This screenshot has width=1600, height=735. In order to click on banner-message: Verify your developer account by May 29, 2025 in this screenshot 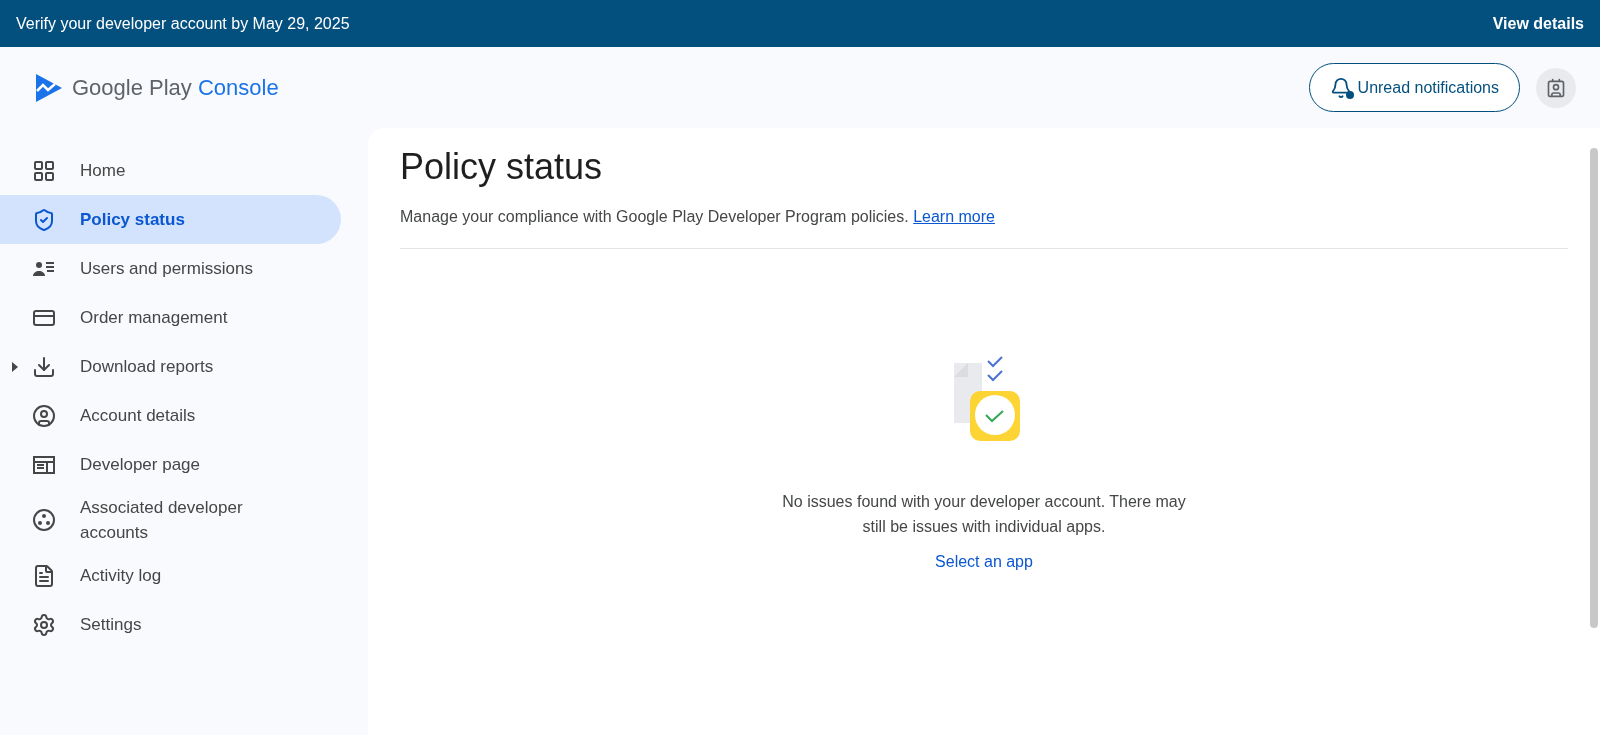, I will do `click(183, 23)`.